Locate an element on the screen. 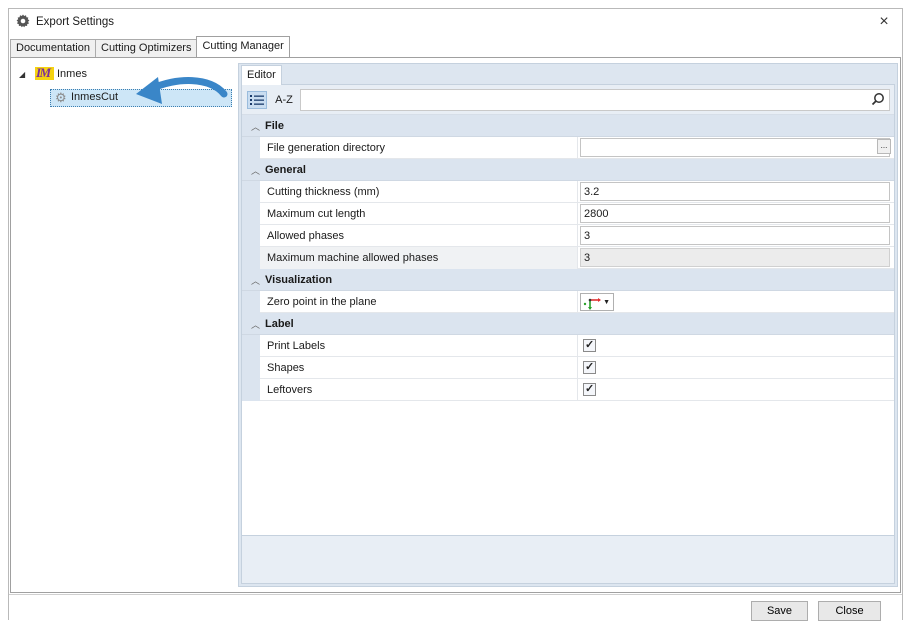  zero-point-dropdown: ▼ is located at coordinates (597, 302).